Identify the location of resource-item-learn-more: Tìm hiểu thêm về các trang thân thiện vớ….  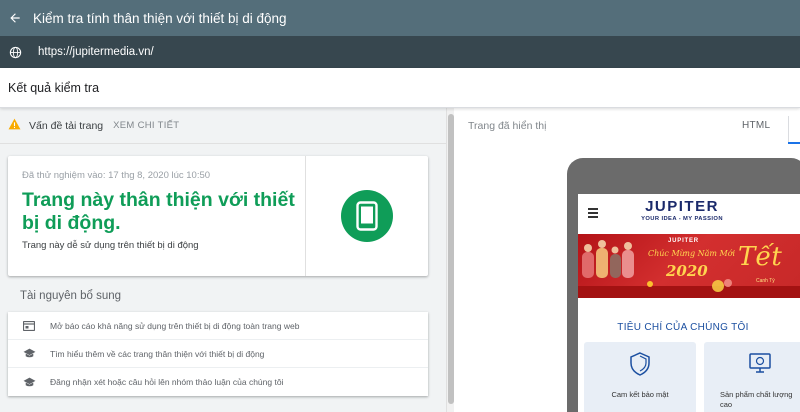
(218, 354).